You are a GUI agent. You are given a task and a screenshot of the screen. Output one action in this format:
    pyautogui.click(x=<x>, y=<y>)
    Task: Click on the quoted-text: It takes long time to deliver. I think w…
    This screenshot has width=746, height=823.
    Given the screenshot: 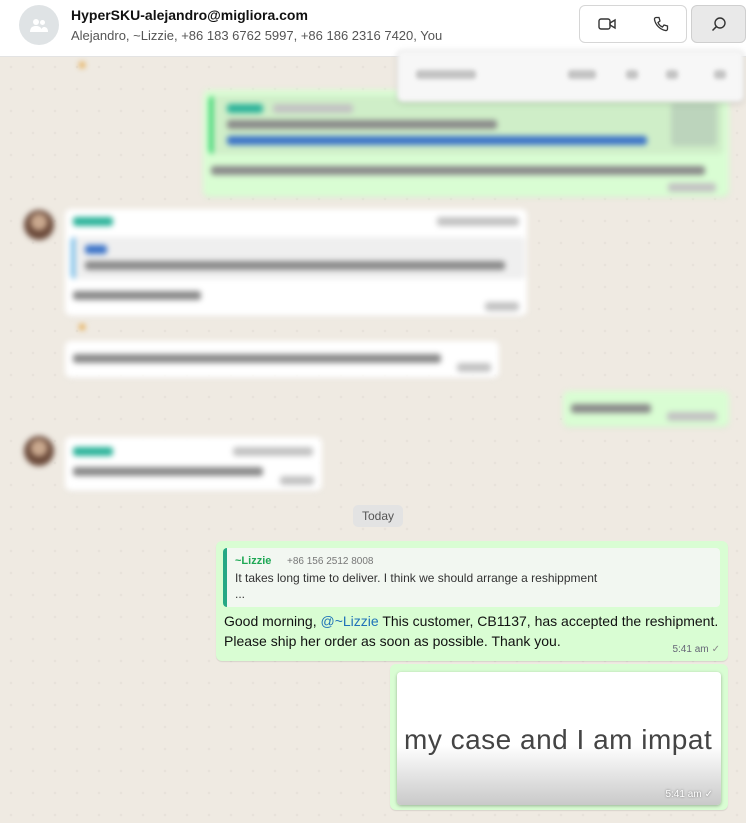 What is the action you would take?
    pyautogui.click(x=416, y=578)
    